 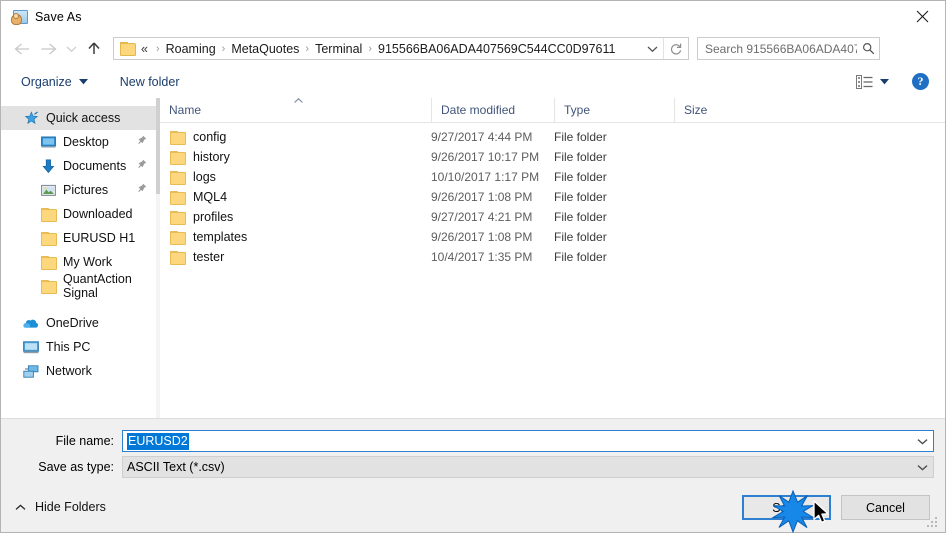 I want to click on file-date-cell: 9/26/2017 10:17 PM, so click(x=485, y=157).